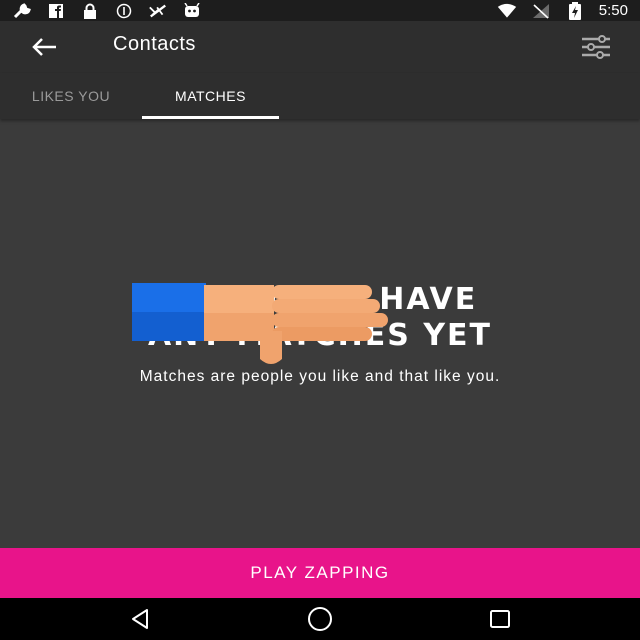 The image size is (640, 640). Describe the element at coordinates (320, 10) in the screenshot. I see `status-bar: 5:50` at that location.